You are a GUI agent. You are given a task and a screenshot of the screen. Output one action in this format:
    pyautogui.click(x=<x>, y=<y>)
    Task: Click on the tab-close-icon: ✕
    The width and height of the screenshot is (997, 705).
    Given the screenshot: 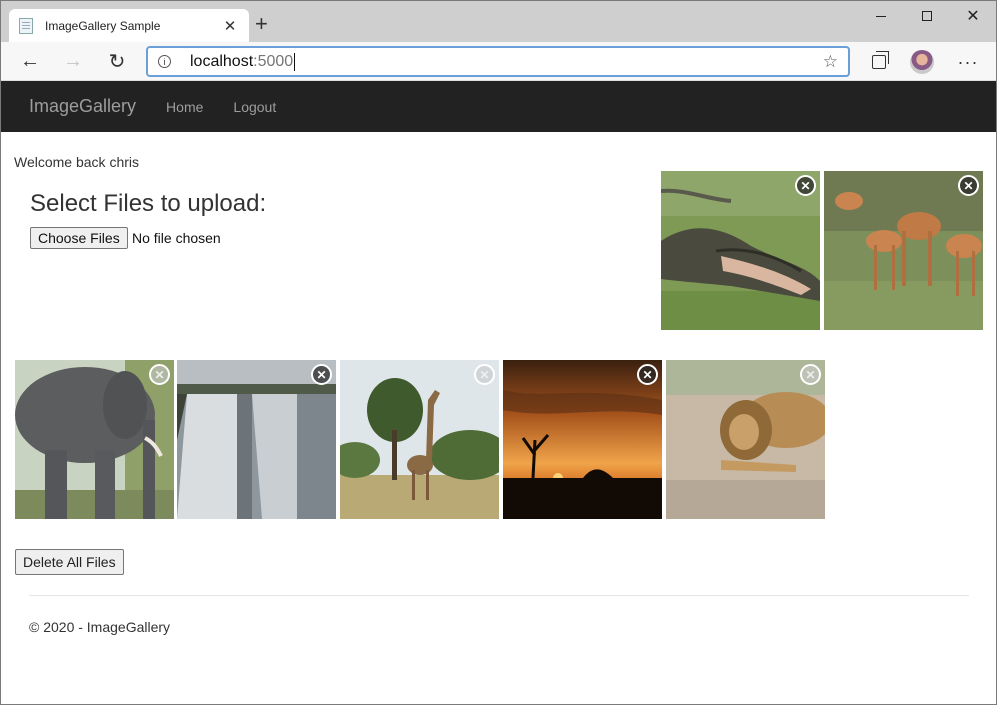 What is the action you would take?
    pyautogui.click(x=230, y=26)
    